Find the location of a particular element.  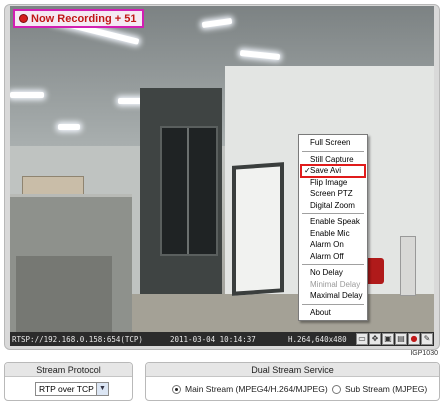

snapshot-icon: ▤ is located at coordinates (401, 339).